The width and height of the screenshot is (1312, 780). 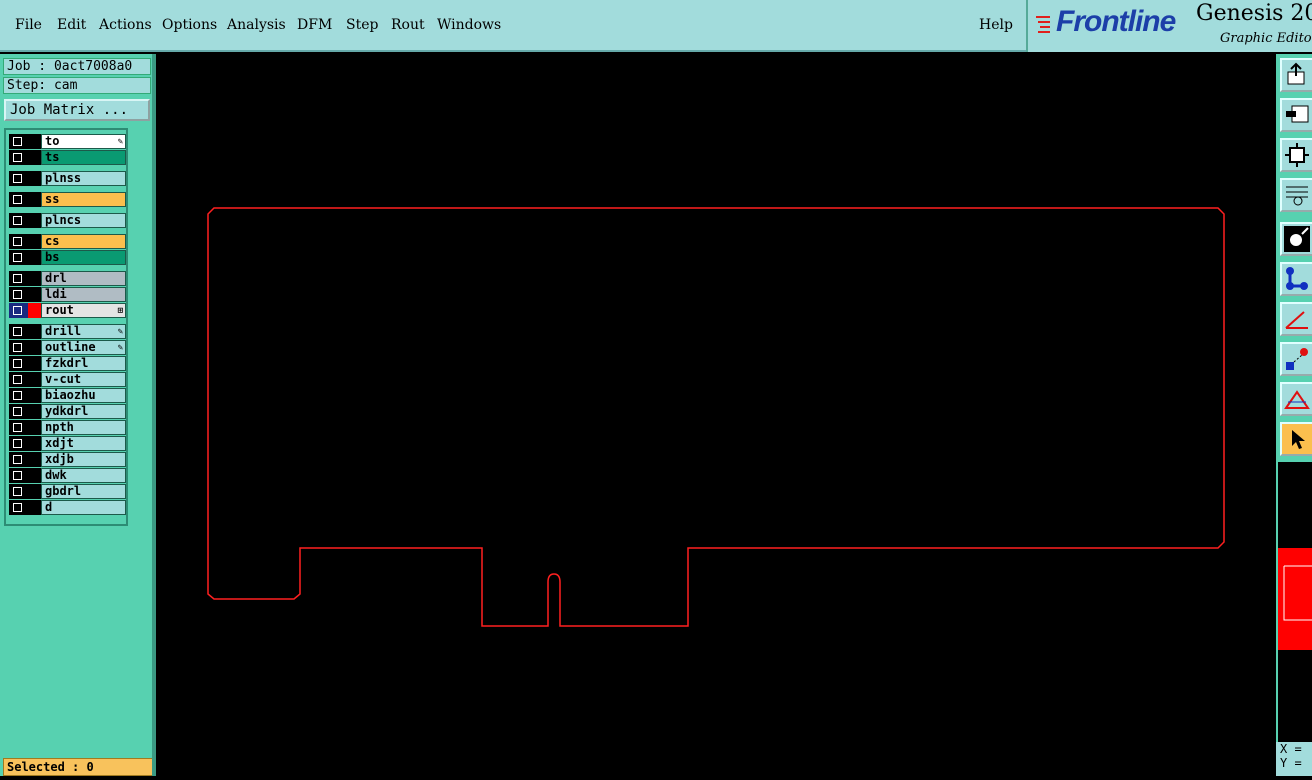 I want to click on layer-row-gbdrl: gbdrl, so click(x=67, y=491).